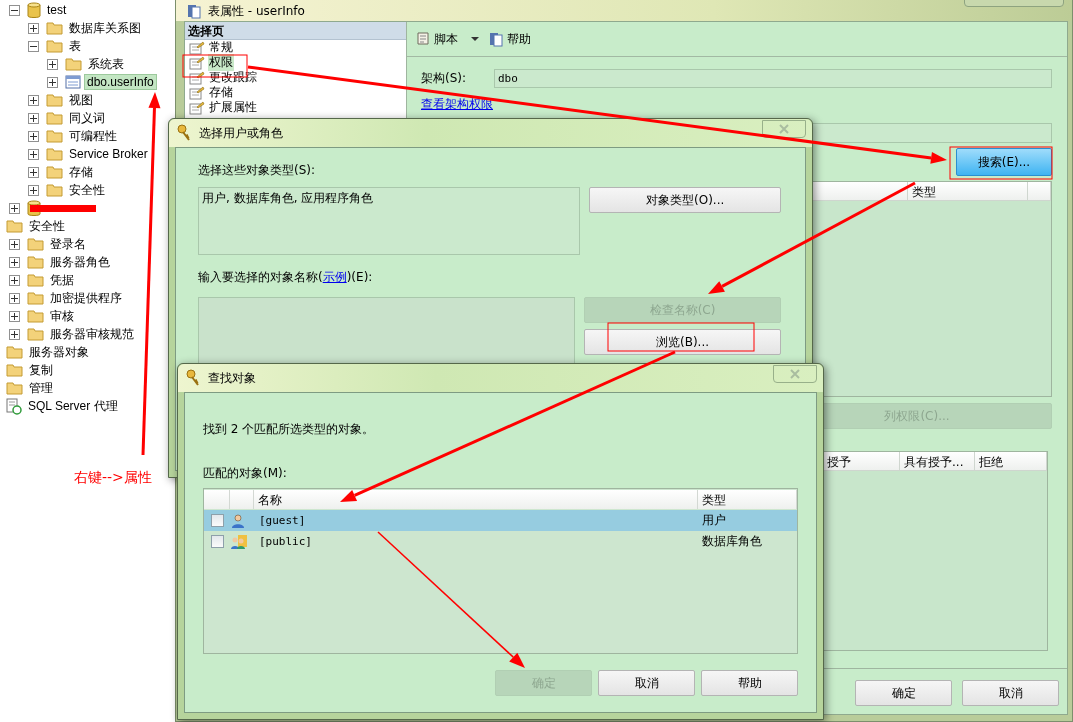 The width and height of the screenshot is (1073, 722). What do you see at coordinates (120, 82) in the screenshot?
I see `tree-item: dbo.userInfo` at bounding box center [120, 82].